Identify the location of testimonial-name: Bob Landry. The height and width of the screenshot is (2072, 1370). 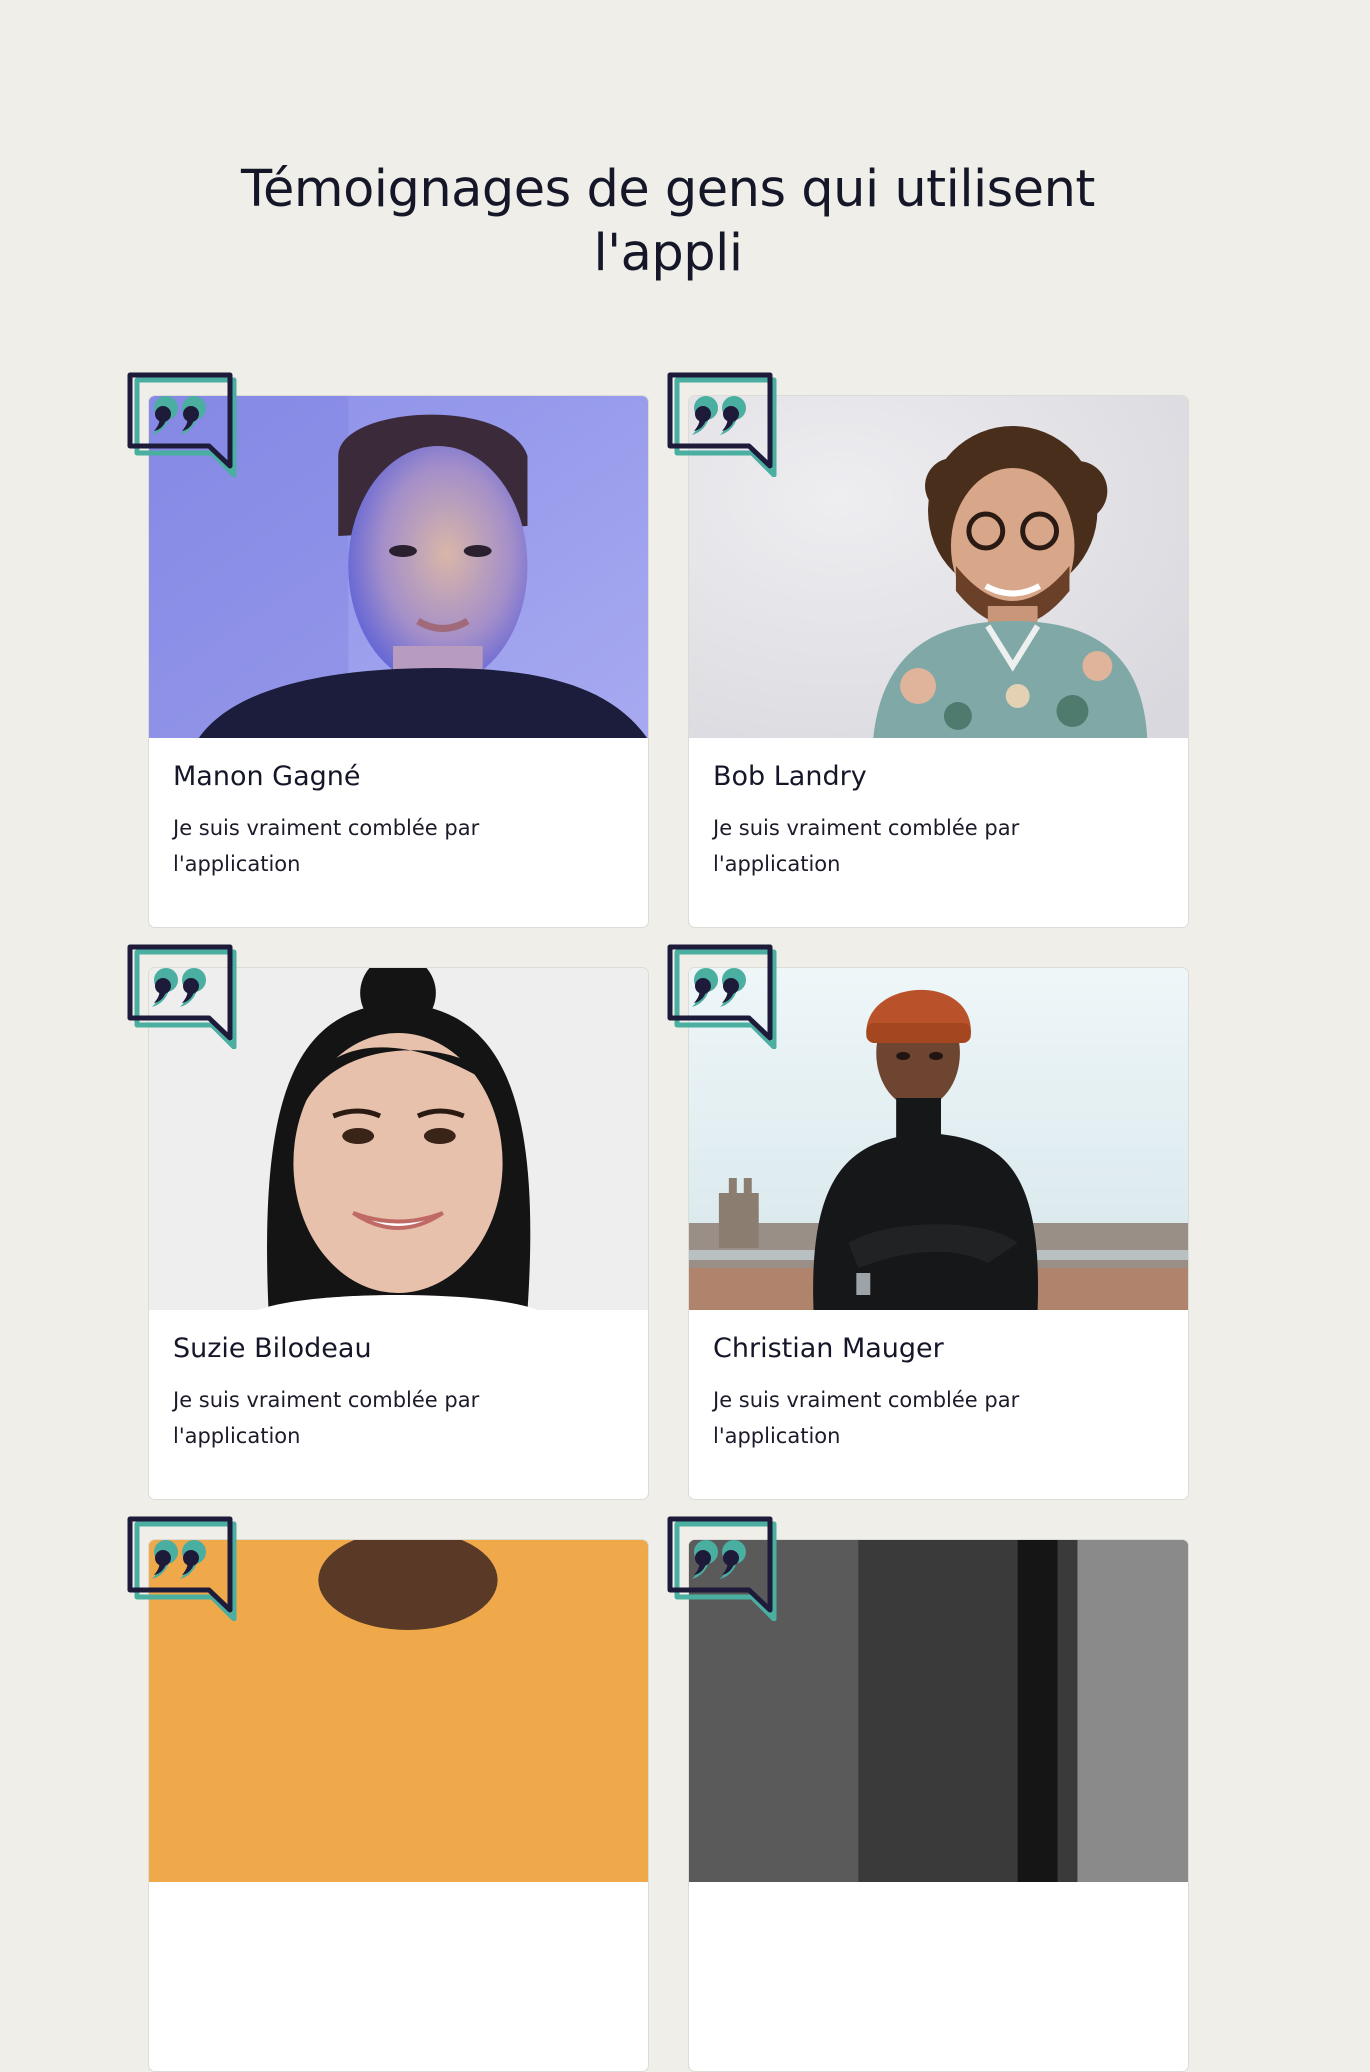
(790, 776).